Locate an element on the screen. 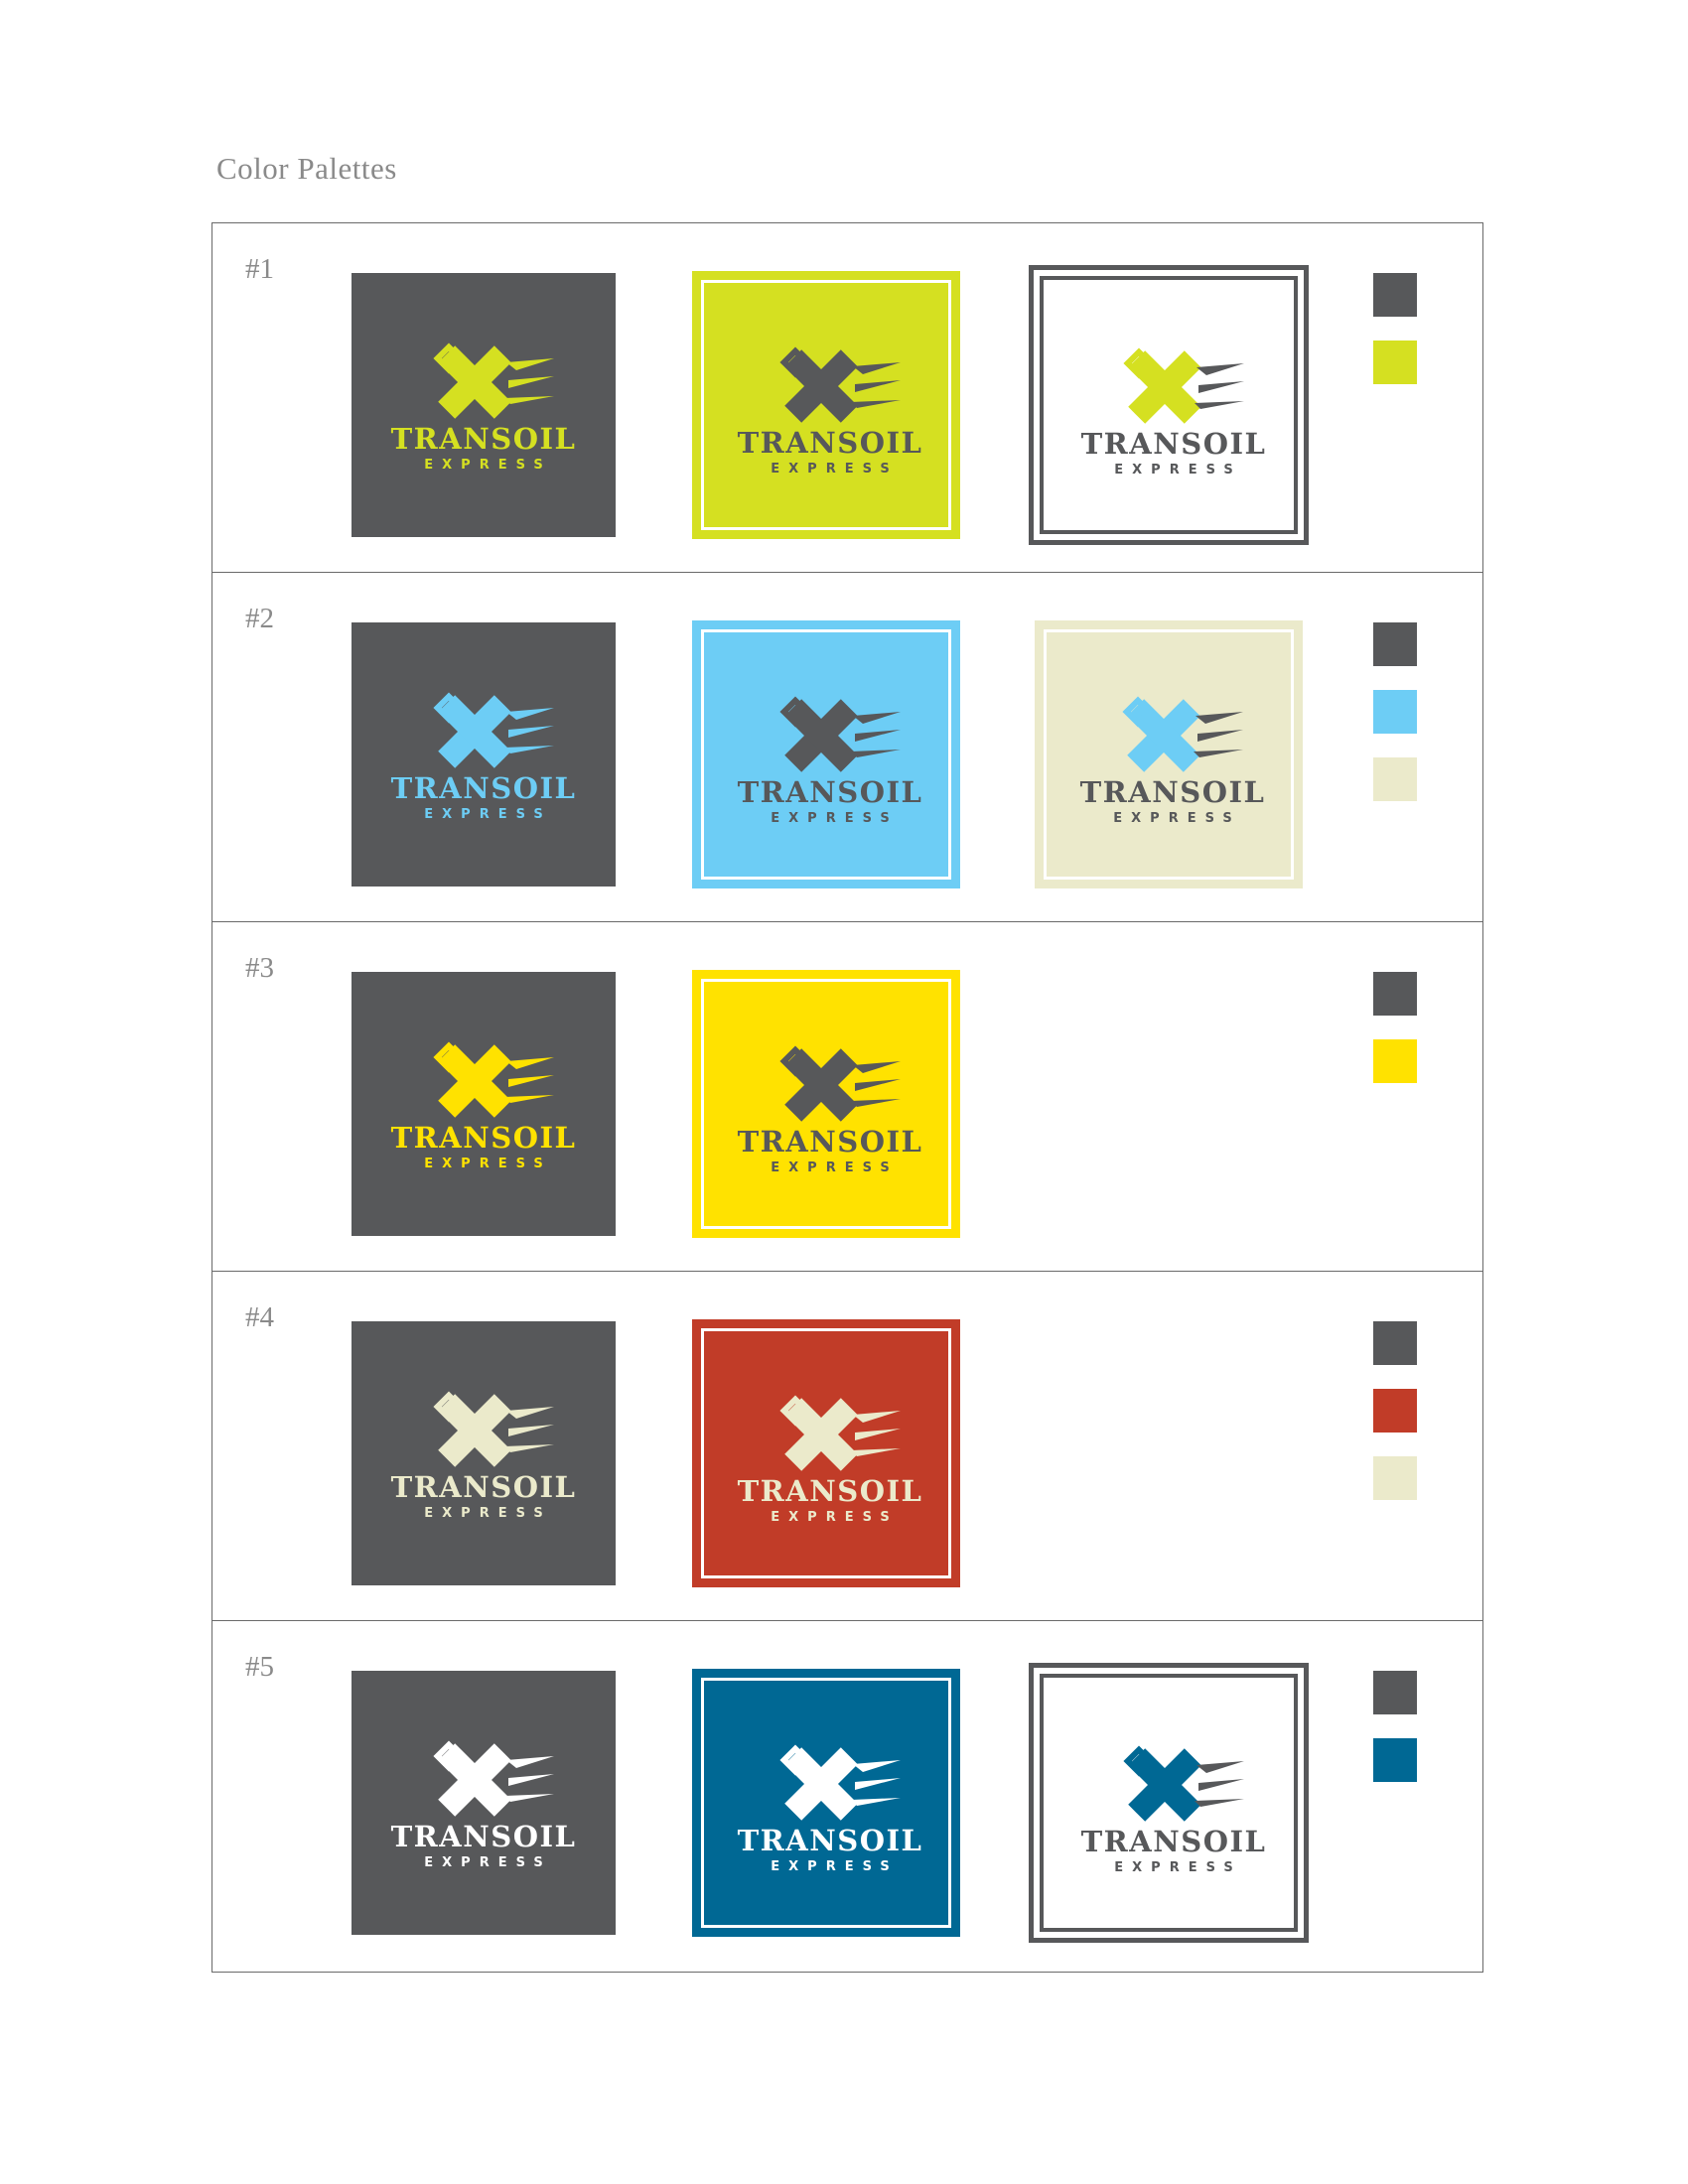  palette-row: #4 TRANSOIL EXPRESS TRANSOIL EXPRESS is located at coordinates (847, 1446).